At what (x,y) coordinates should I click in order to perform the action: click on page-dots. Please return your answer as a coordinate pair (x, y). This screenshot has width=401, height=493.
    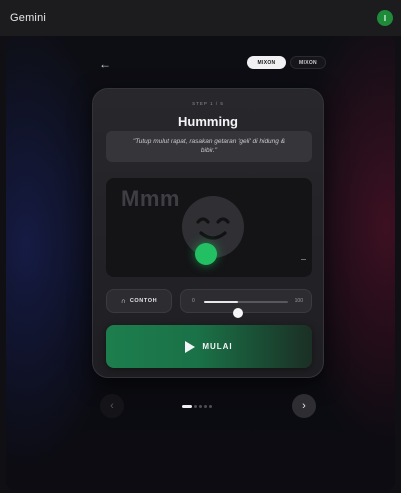
    Looking at the image, I should click on (197, 406).